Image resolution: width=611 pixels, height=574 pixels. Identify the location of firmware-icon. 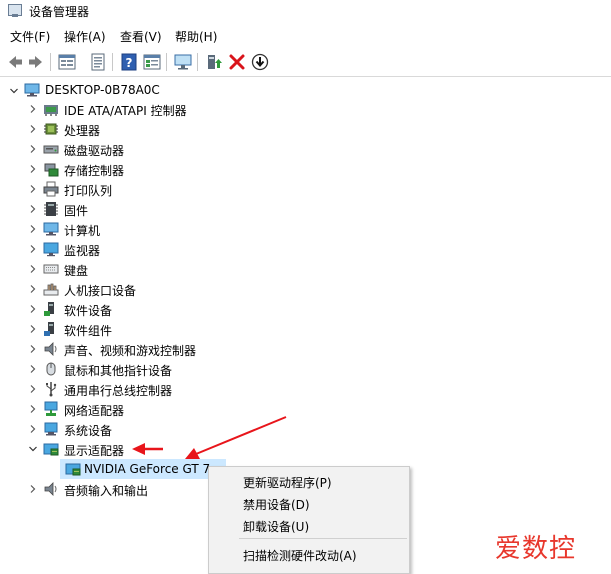
(51, 209).